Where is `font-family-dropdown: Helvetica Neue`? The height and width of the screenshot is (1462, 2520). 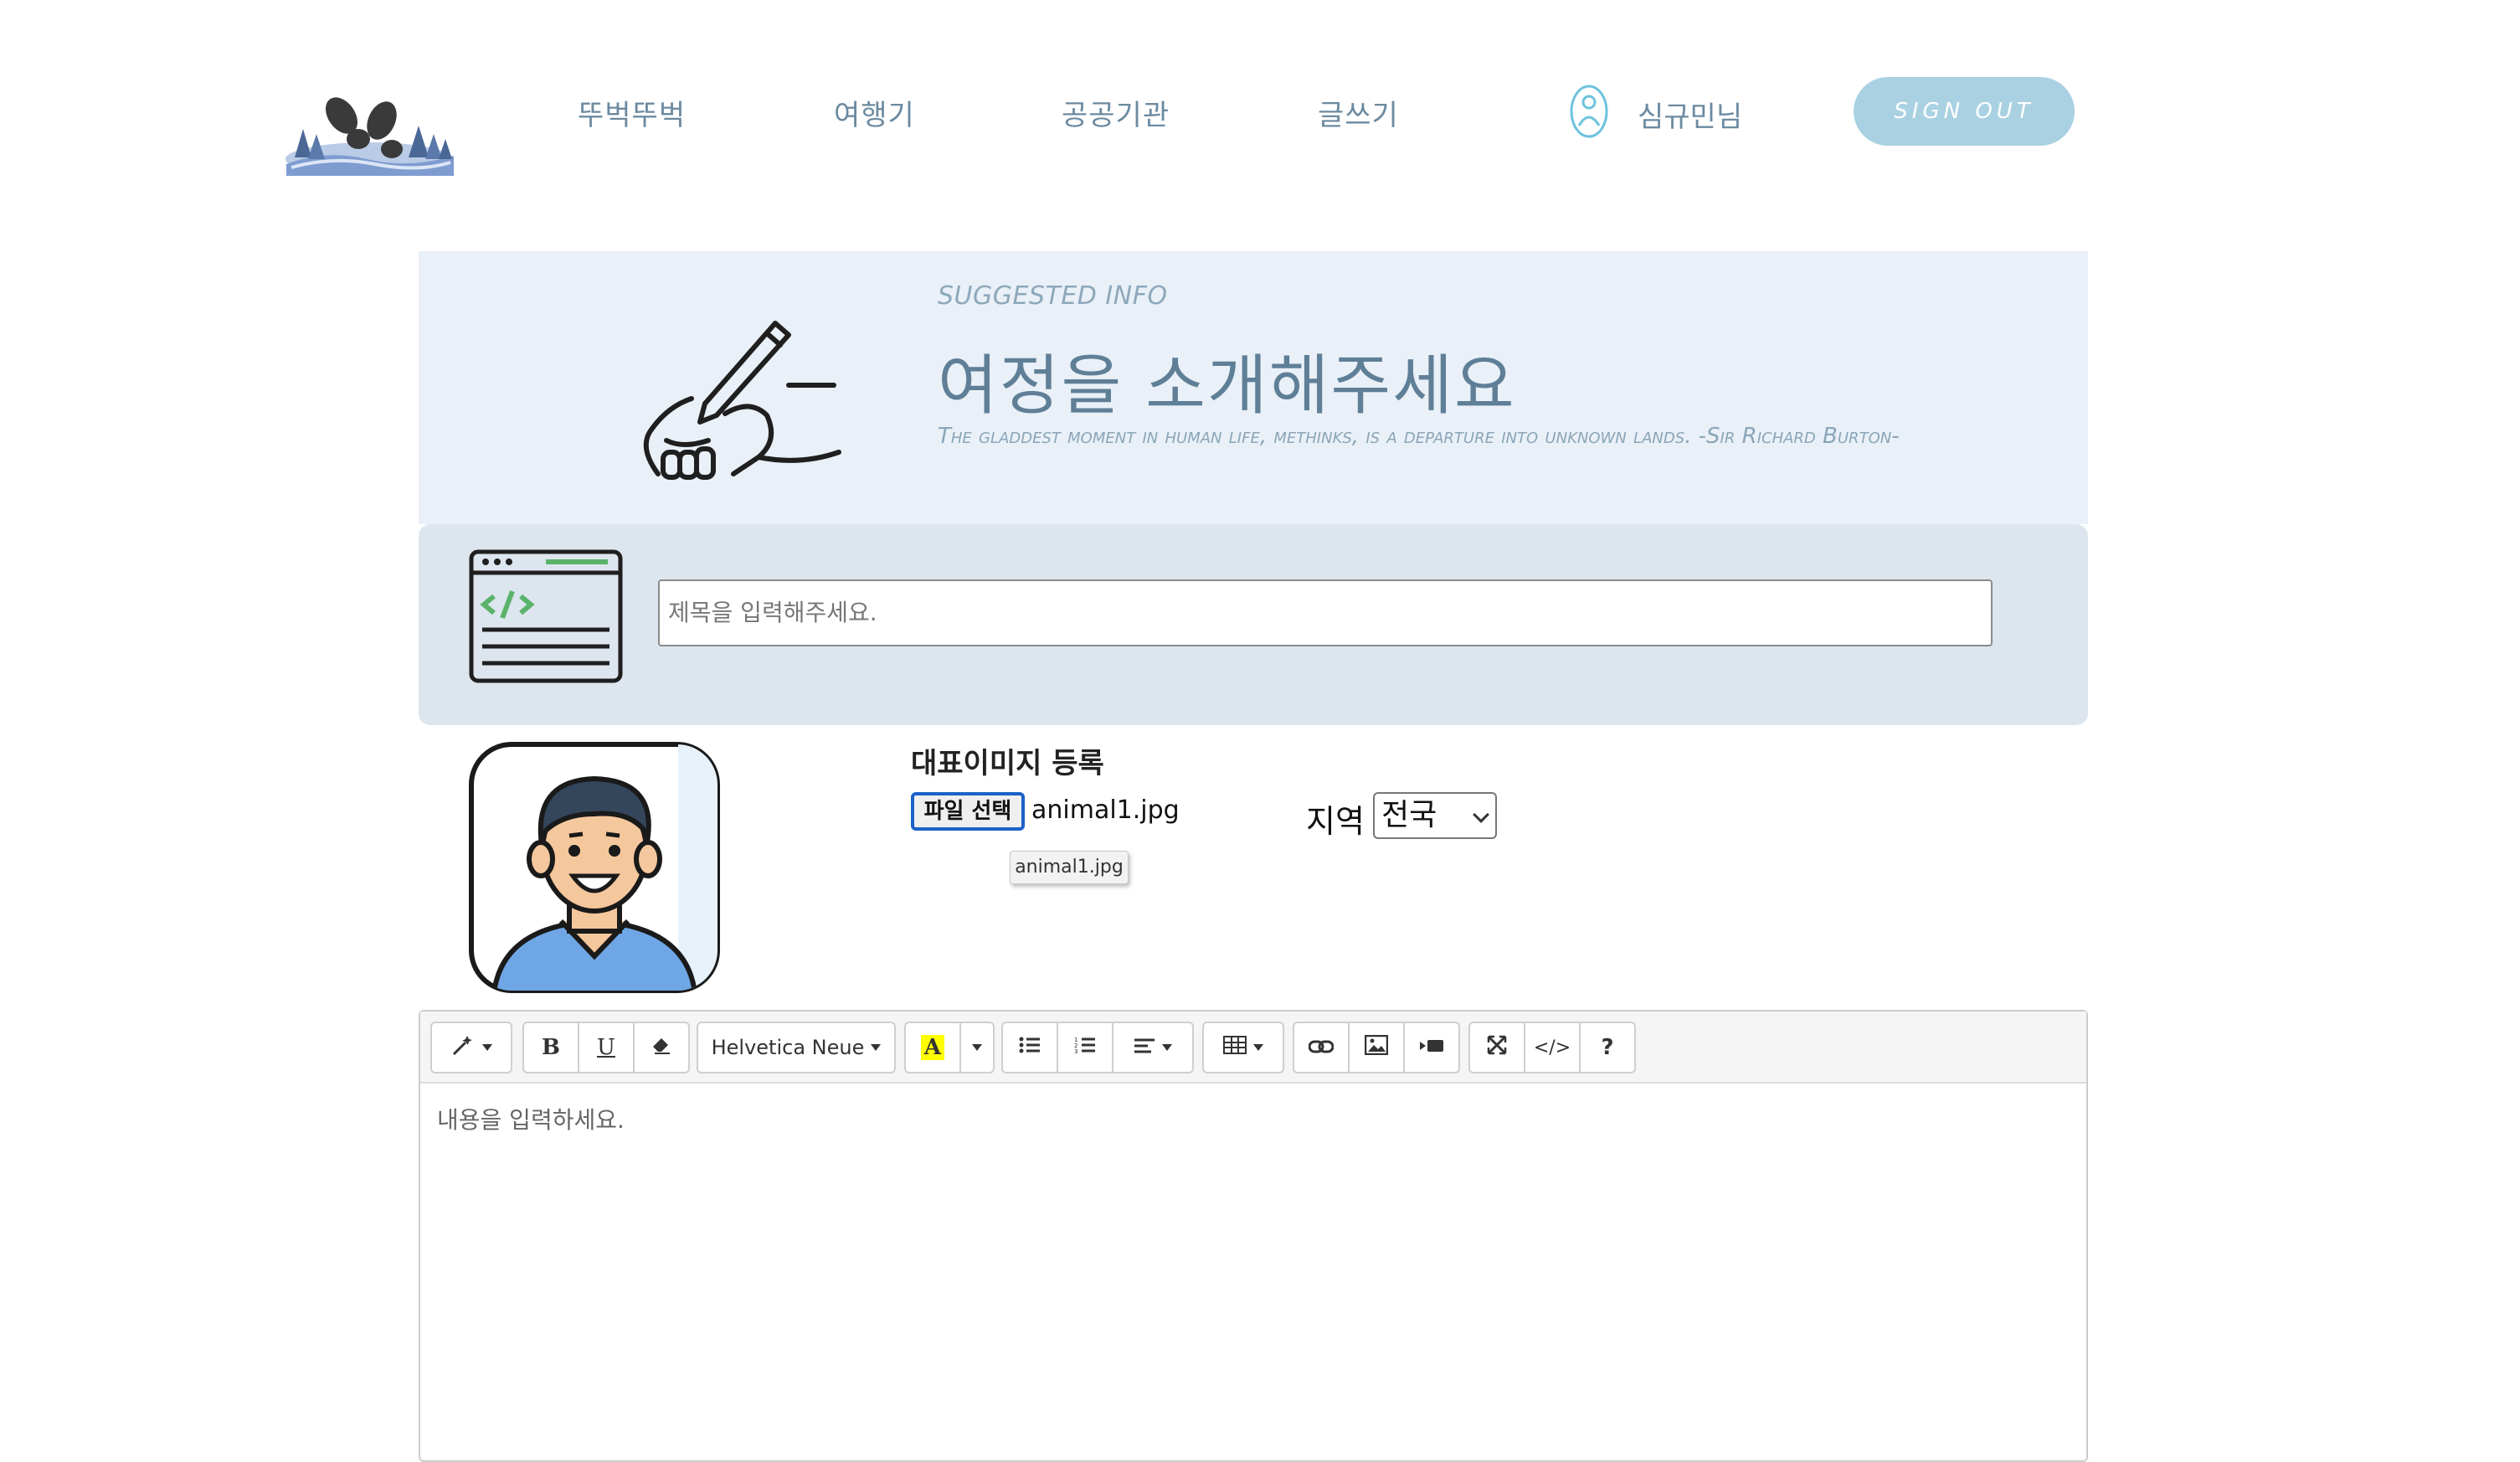
font-family-dropdown: Helvetica Neue is located at coordinates (796, 1047).